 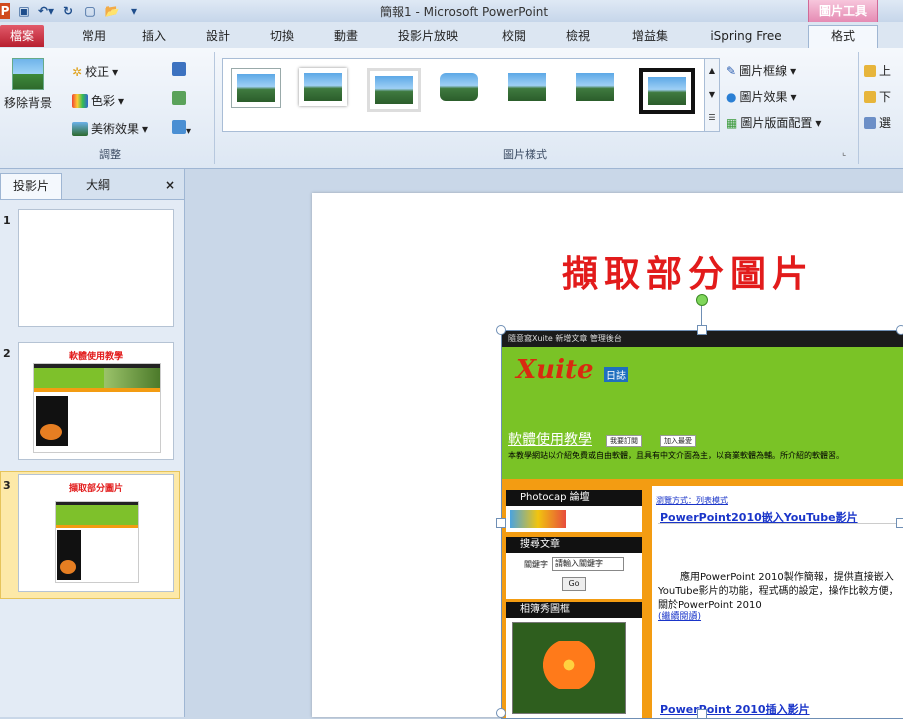 I want to click on tab-outline: 大綱, so click(x=98, y=185).